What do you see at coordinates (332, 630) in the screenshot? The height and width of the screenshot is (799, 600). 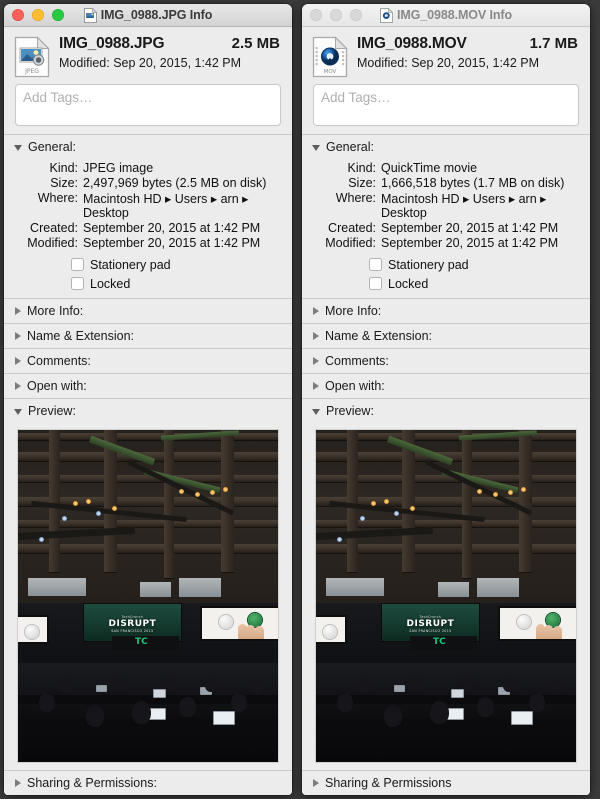 I see `left-side-screen` at bounding box center [332, 630].